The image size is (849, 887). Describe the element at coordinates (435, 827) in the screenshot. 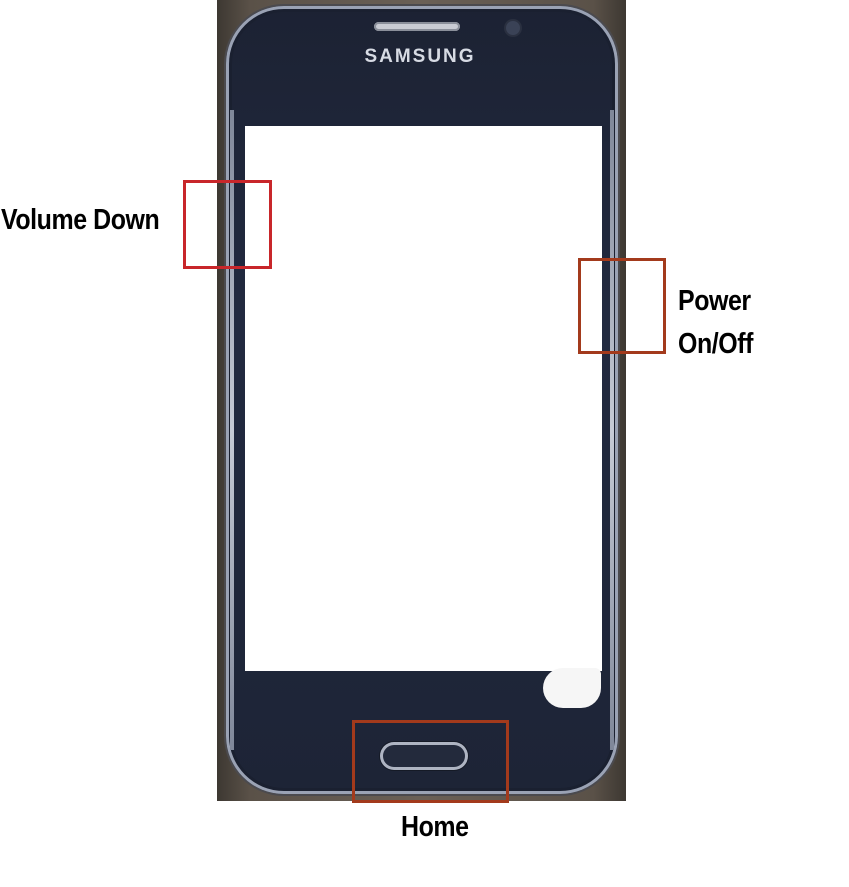

I see `home-label: Home` at that location.